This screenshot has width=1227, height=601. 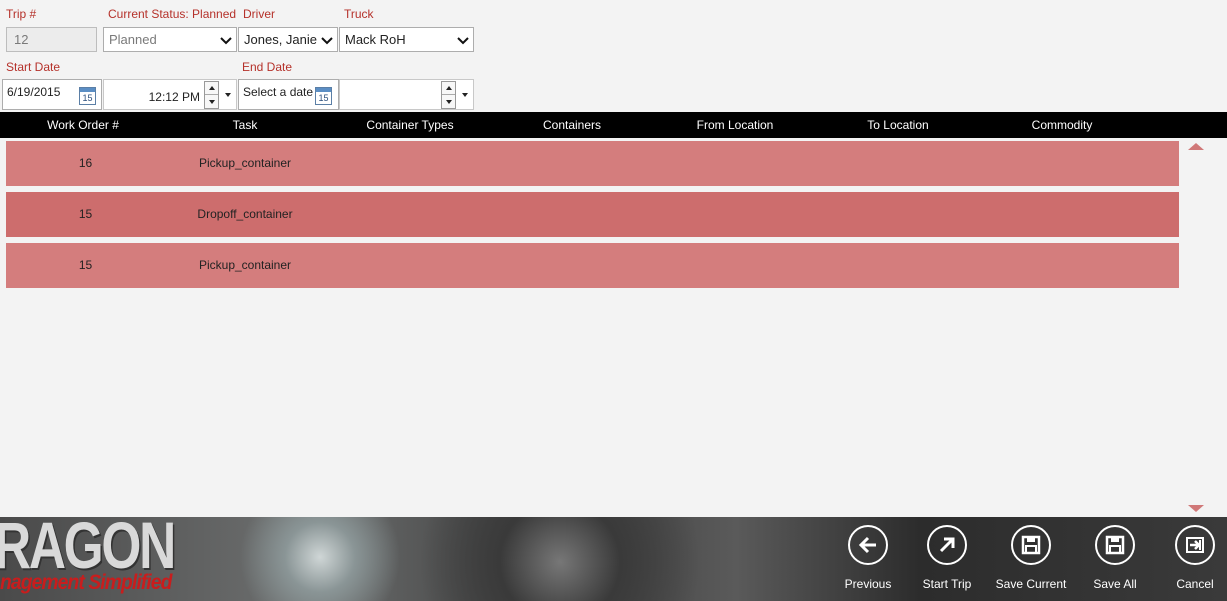 I want to click on work-order-cell: 16, so click(x=85, y=163).